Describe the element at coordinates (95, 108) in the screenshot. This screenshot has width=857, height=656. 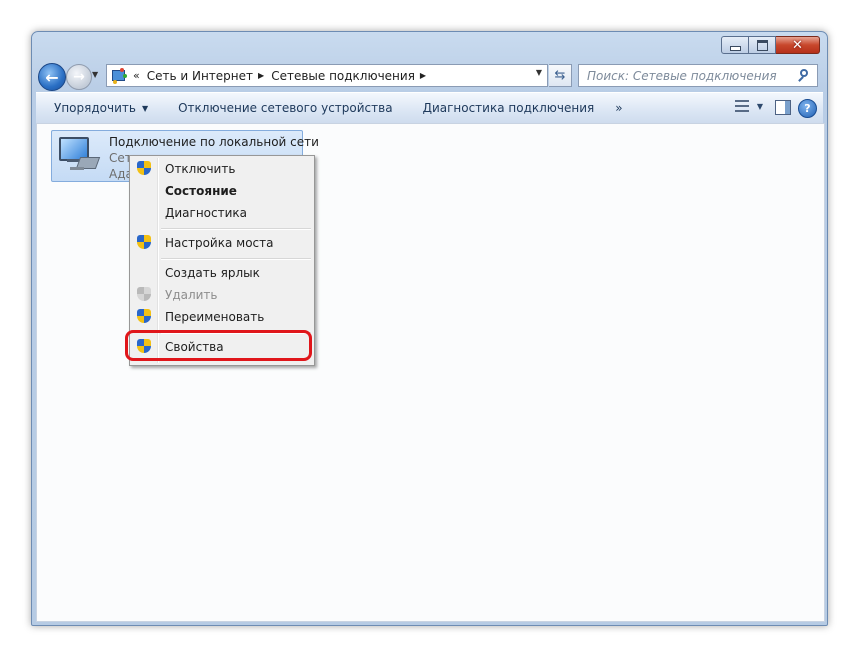
I see `organize-label: Упорядочить` at that location.